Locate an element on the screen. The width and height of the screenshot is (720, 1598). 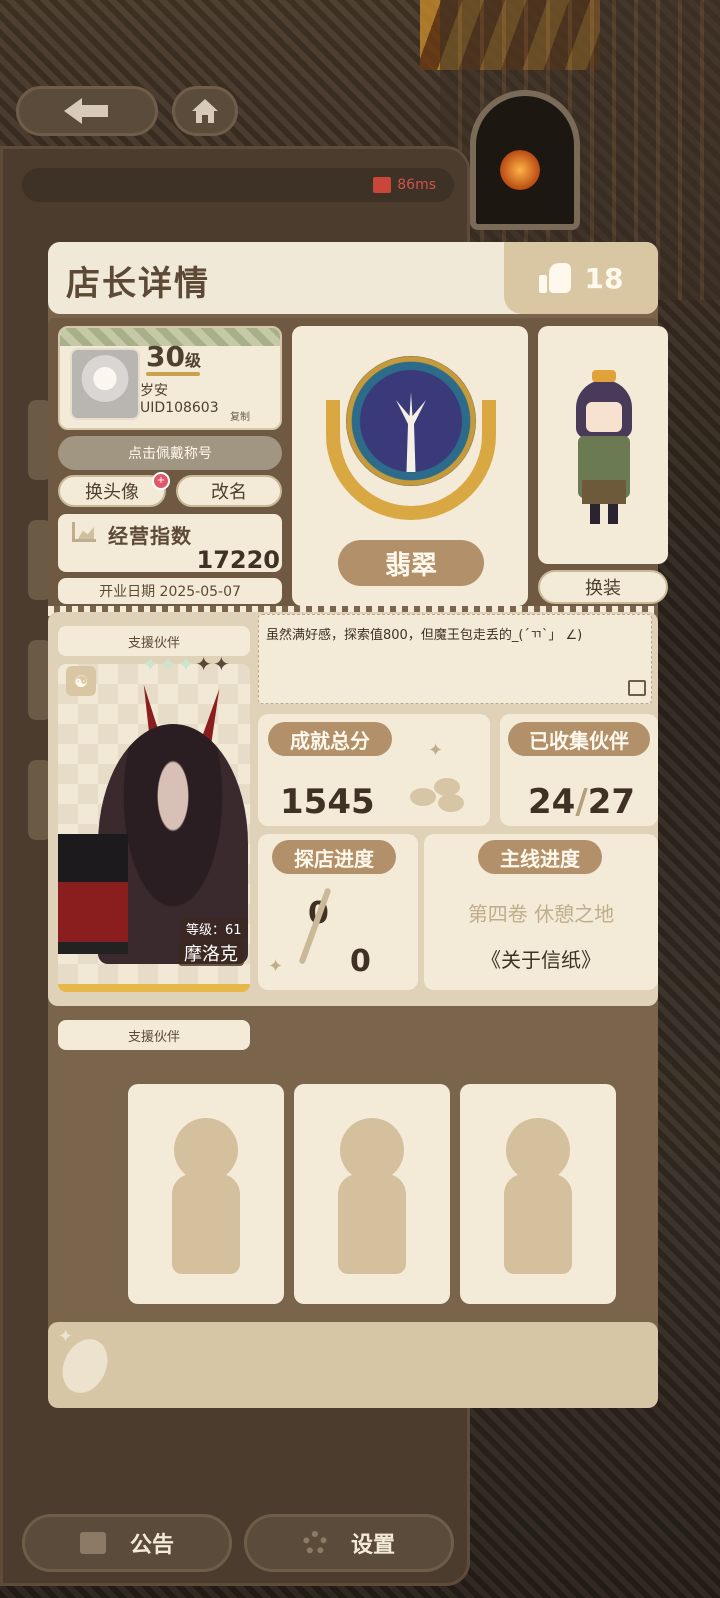
partner-class-icon: ☯ is located at coordinates (81, 681).